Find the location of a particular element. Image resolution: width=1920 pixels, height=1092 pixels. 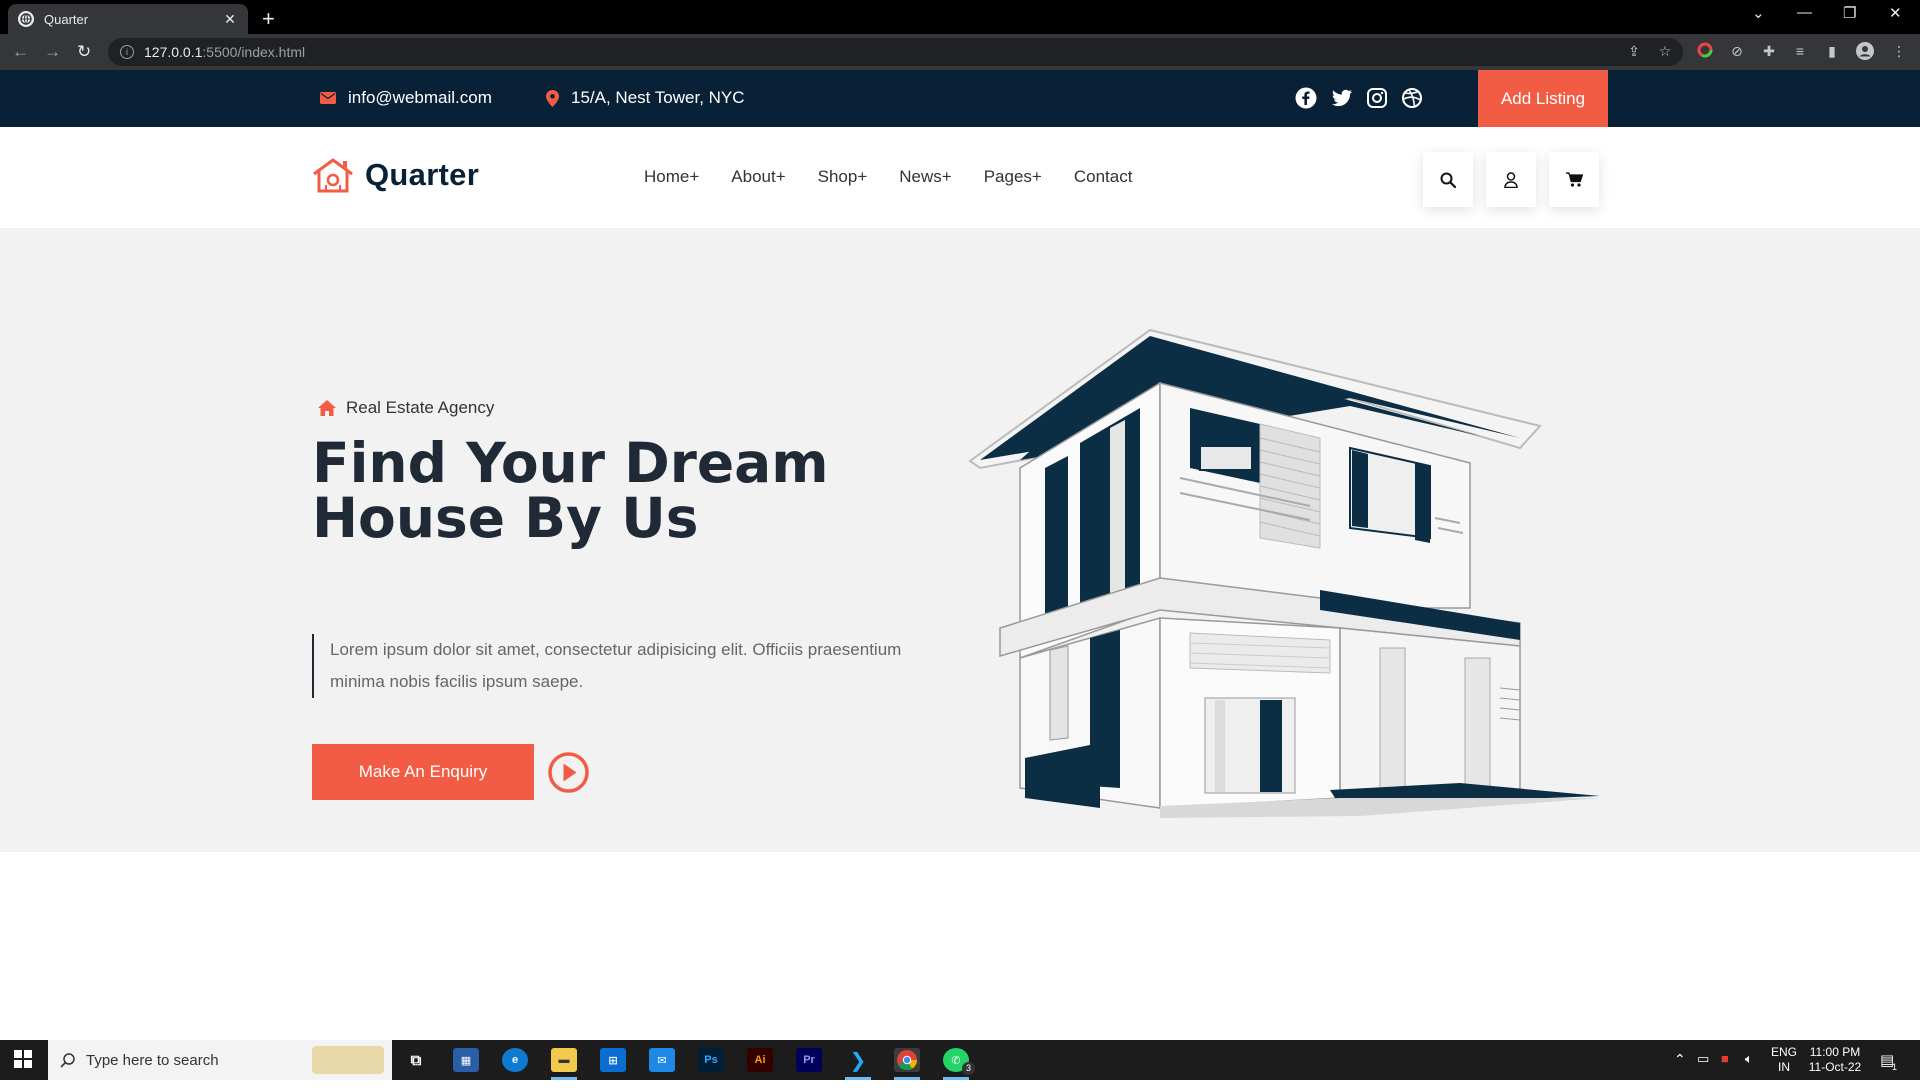

nav-about: About+ is located at coordinates (758, 177).